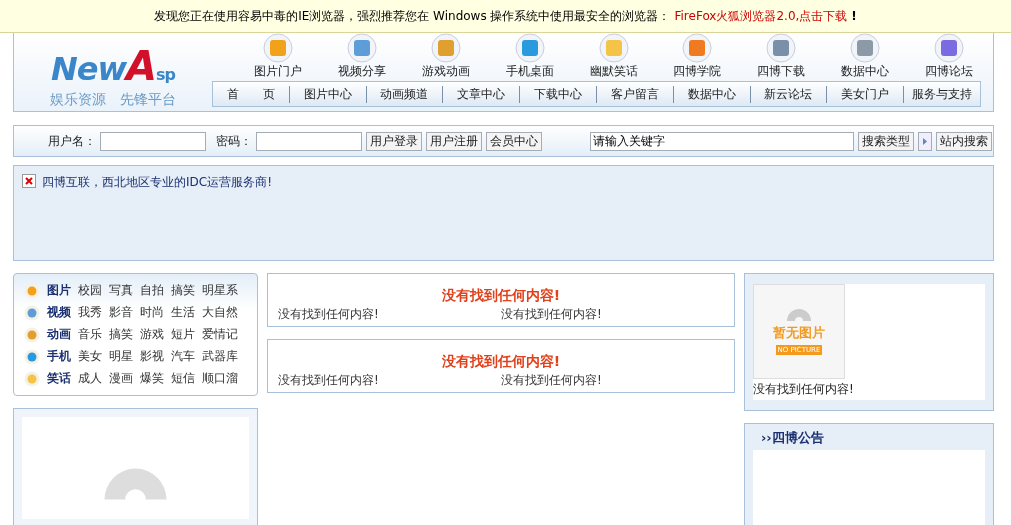 The height and width of the screenshot is (525, 1011). Describe the element at coordinates (220, 356) in the screenshot. I see `category-link: 武器库` at that location.